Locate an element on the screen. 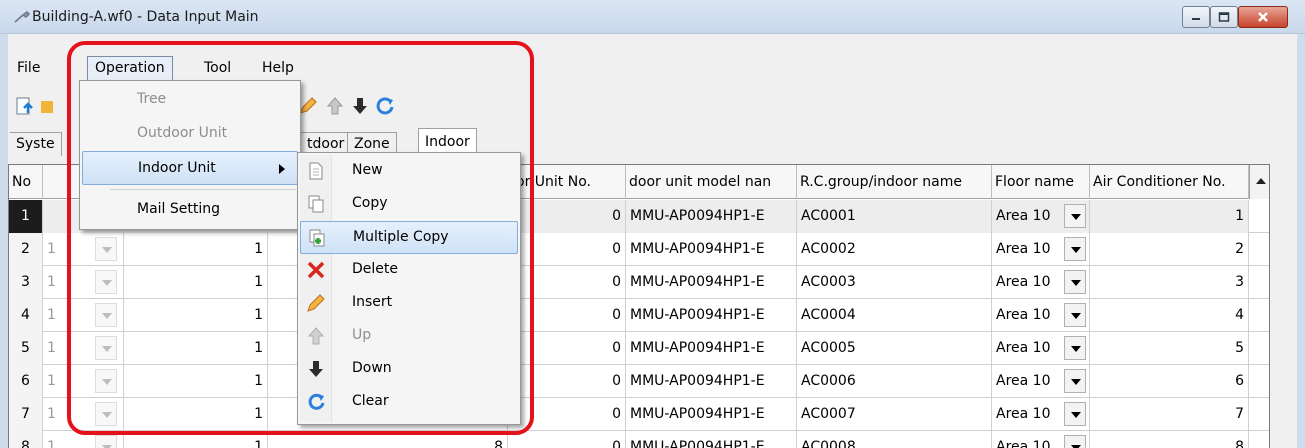 This screenshot has width=1305, height=448. menu-item-mail-setting: Mail Setting is located at coordinates (190, 210).